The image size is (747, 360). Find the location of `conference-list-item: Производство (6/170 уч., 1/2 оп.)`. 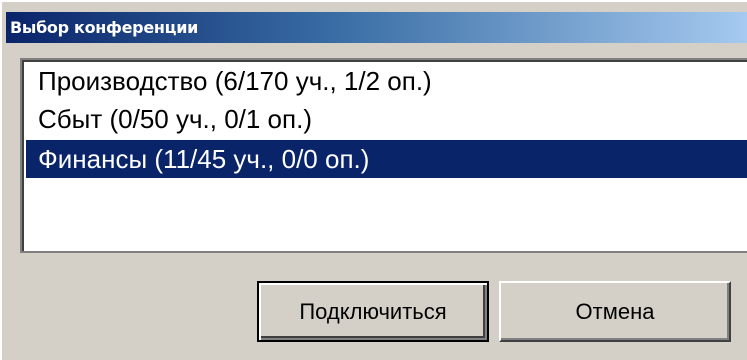

conference-list-item: Производство (6/170 уч., 1/2 оп.) is located at coordinates (386, 81).